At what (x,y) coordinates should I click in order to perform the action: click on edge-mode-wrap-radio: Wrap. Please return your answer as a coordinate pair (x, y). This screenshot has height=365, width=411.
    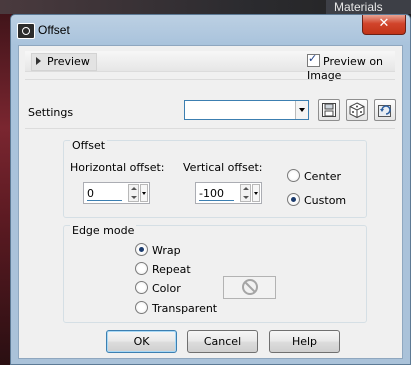
    Looking at the image, I should click on (158, 250).